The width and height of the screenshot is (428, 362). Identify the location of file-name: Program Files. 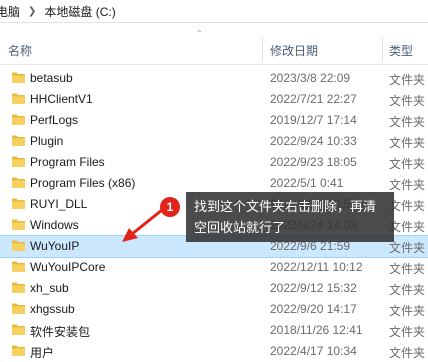
(67, 162).